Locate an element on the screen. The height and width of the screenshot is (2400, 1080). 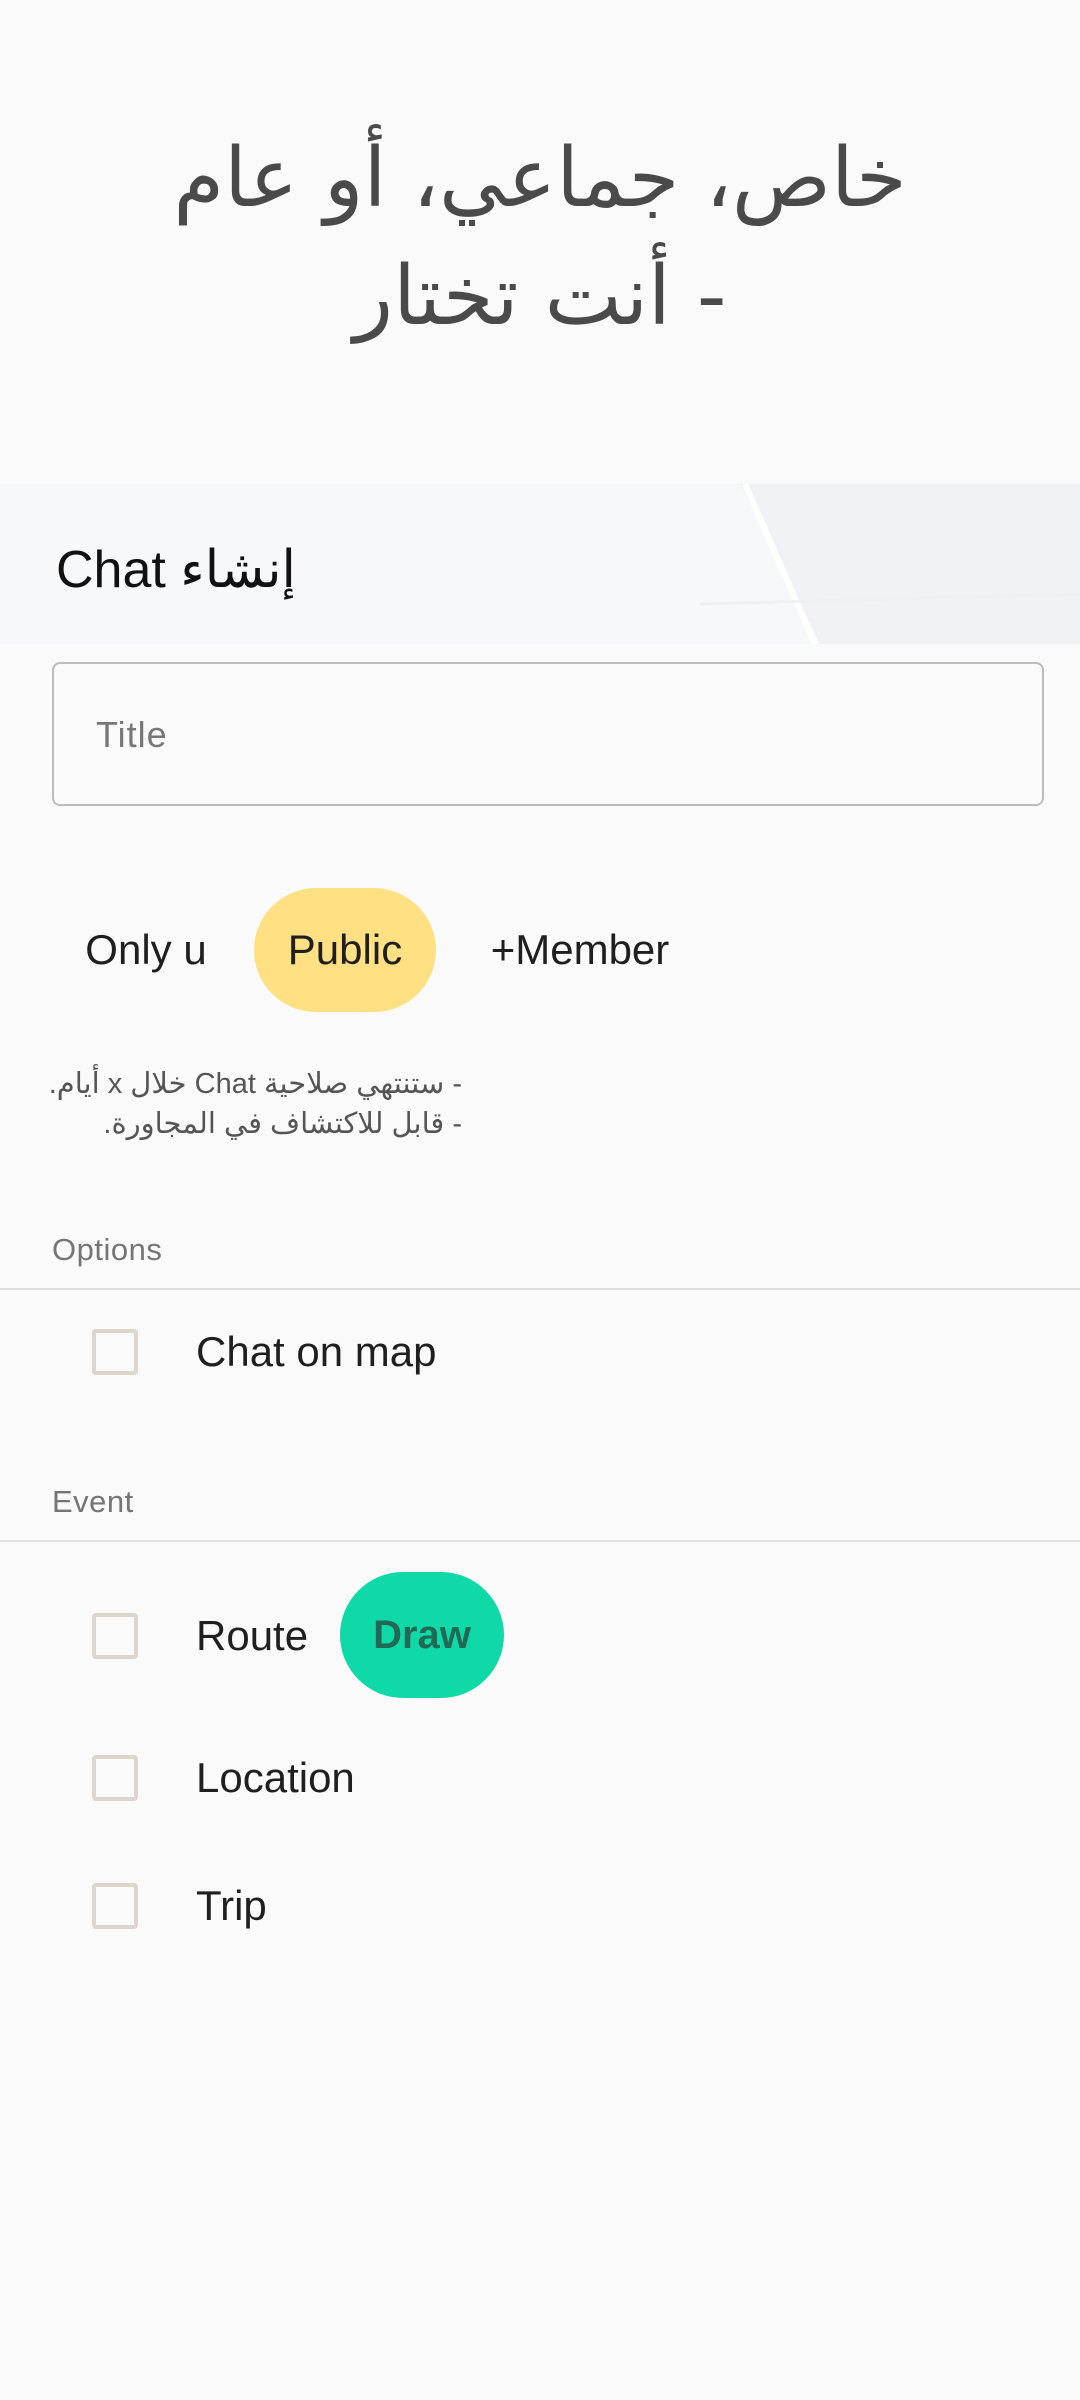
title-field is located at coordinates (548, 734).